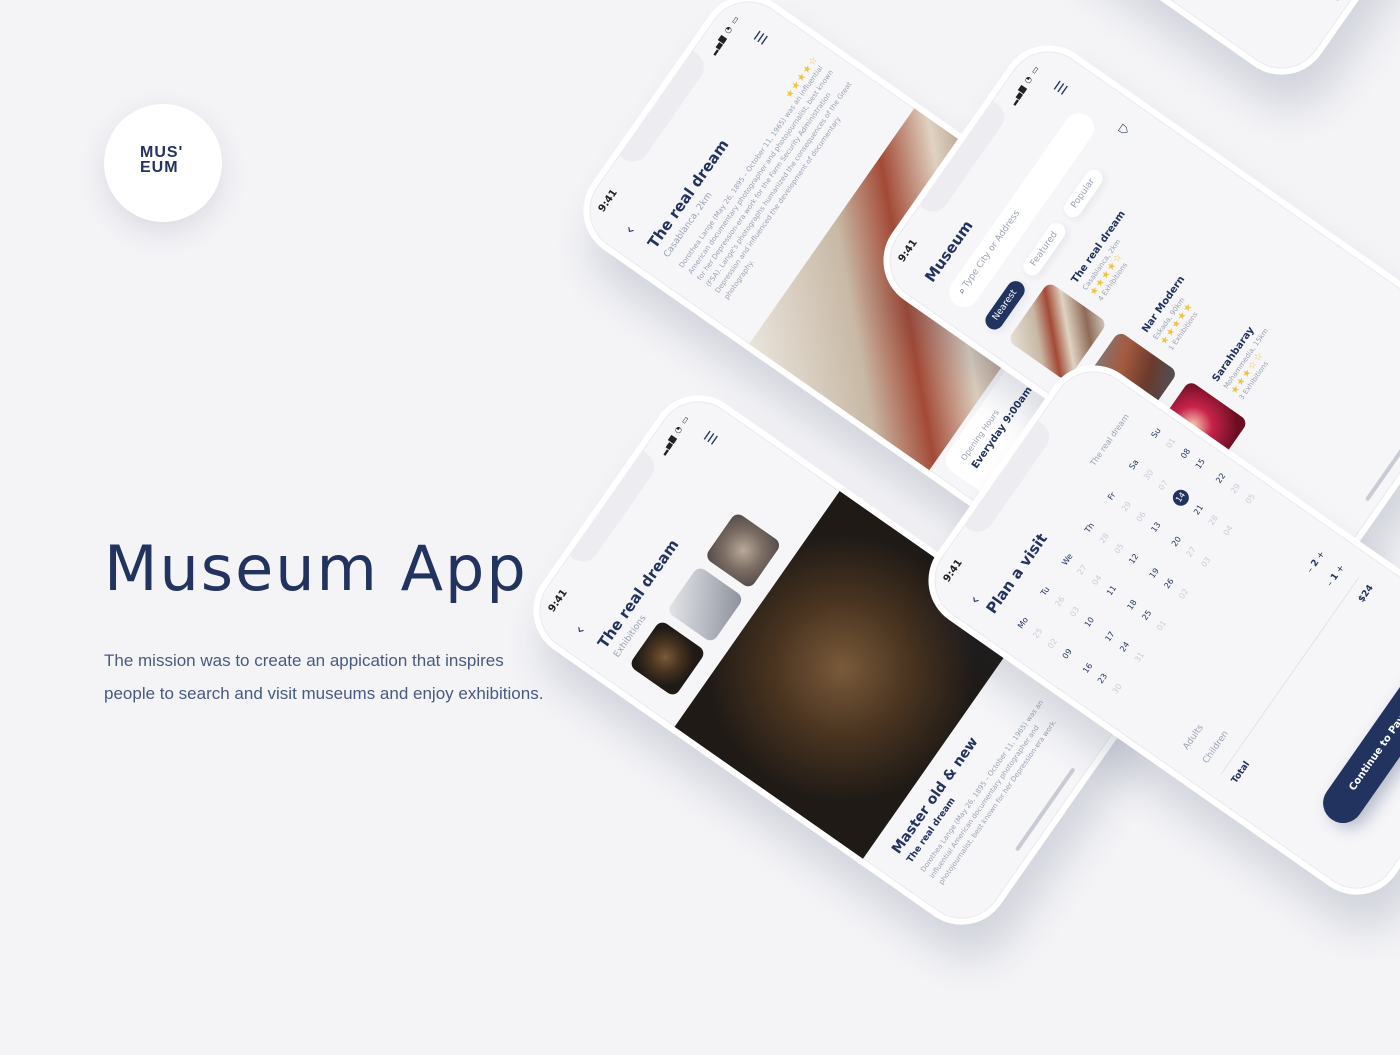  Describe the element at coordinates (1241, 772) in the screenshot. I see `total-label: Total` at that location.